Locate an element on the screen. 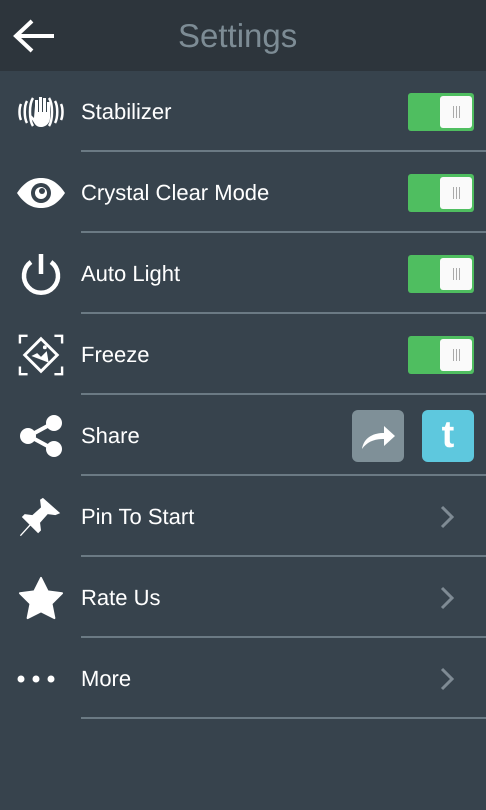 Image resolution: width=486 pixels, height=810 pixels. forward-button is located at coordinates (378, 436).